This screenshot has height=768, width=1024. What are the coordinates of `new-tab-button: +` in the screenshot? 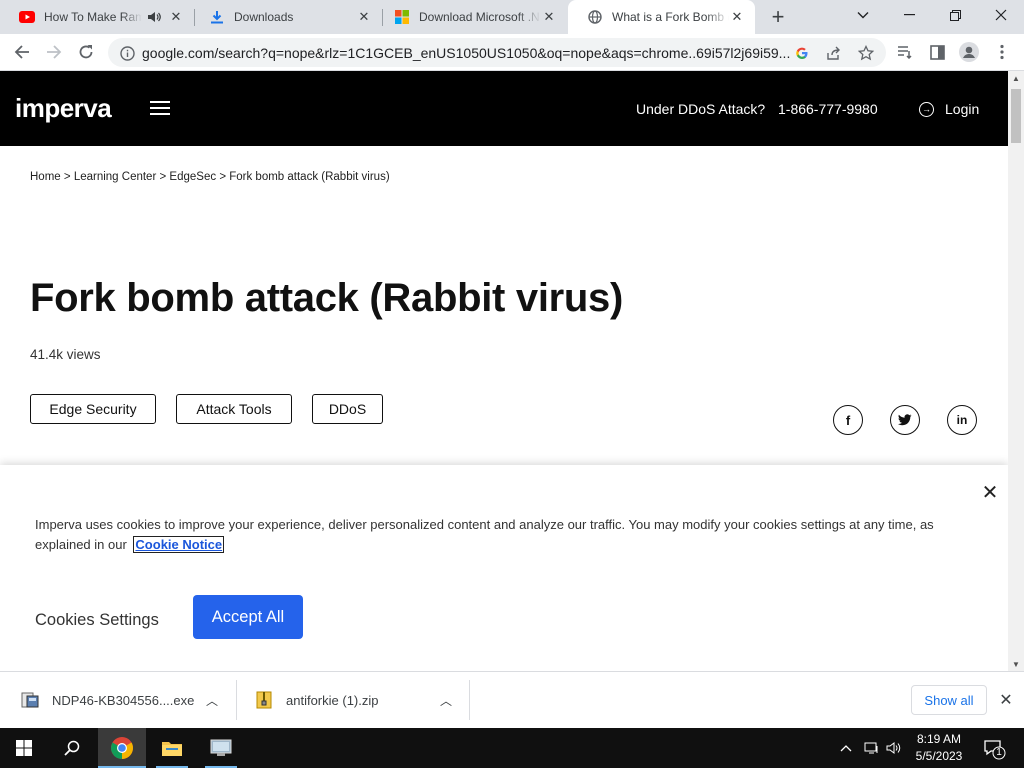 It's located at (778, 16).